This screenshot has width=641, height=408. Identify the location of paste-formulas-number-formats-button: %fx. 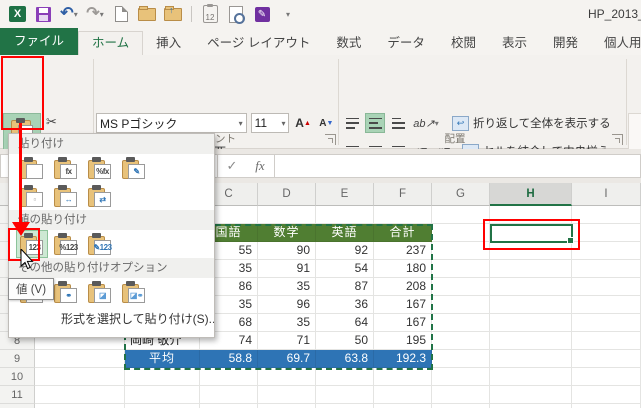
(100, 168).